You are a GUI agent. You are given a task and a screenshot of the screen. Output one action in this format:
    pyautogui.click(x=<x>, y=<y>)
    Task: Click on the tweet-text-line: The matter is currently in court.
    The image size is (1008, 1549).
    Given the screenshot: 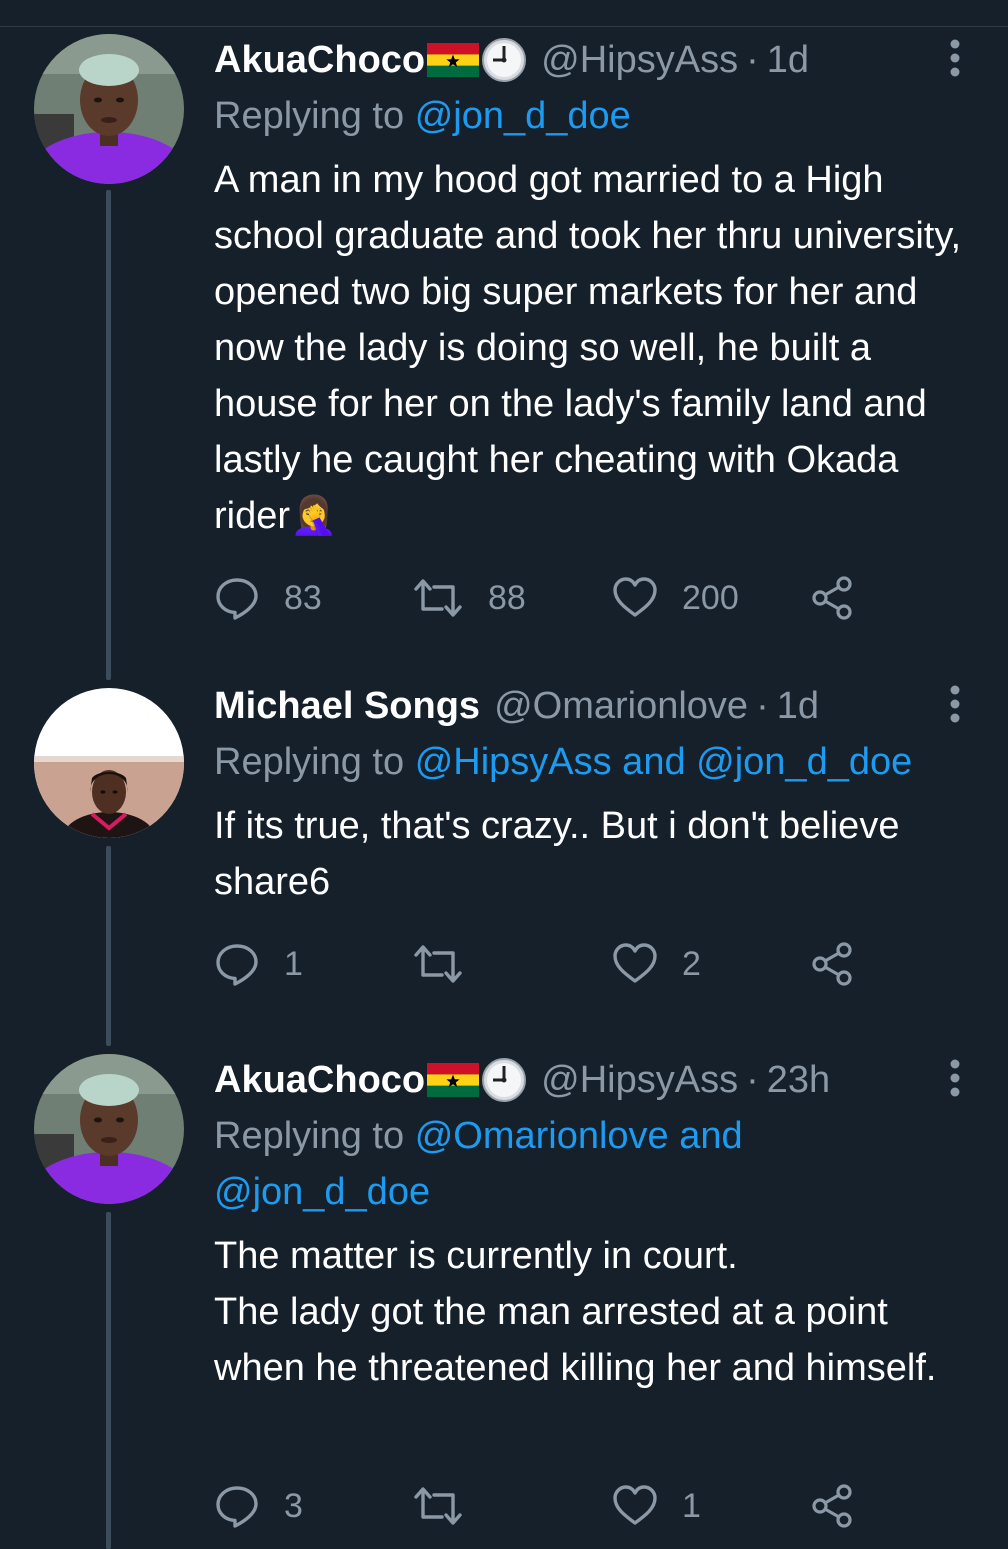 What is the action you would take?
    pyautogui.click(x=476, y=1256)
    